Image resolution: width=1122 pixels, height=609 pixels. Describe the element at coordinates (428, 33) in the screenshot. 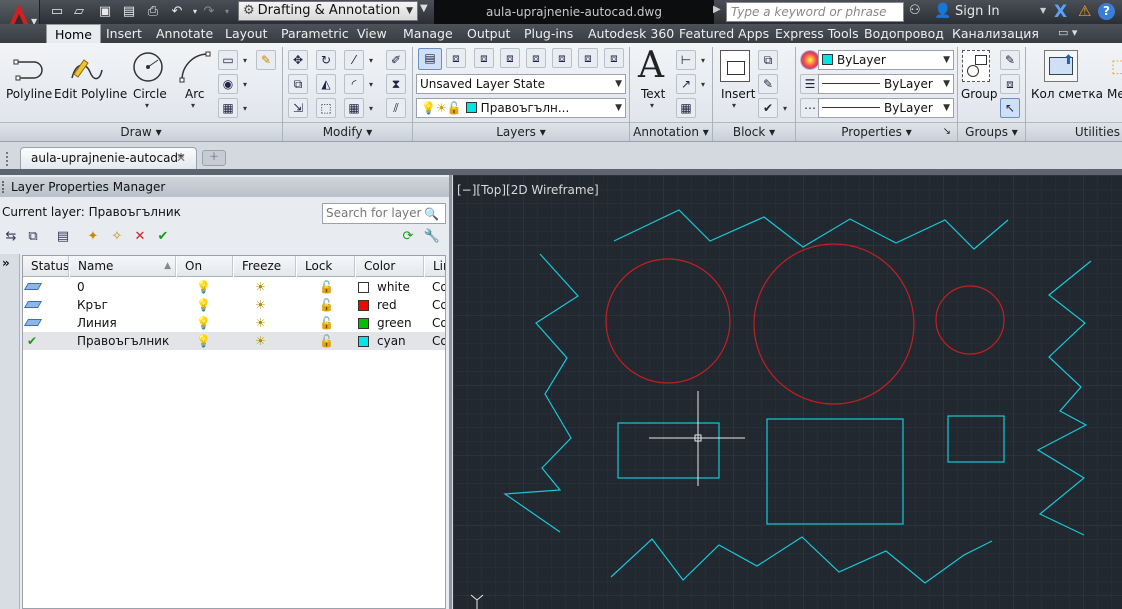

I see `tab-manage: Manage` at that location.